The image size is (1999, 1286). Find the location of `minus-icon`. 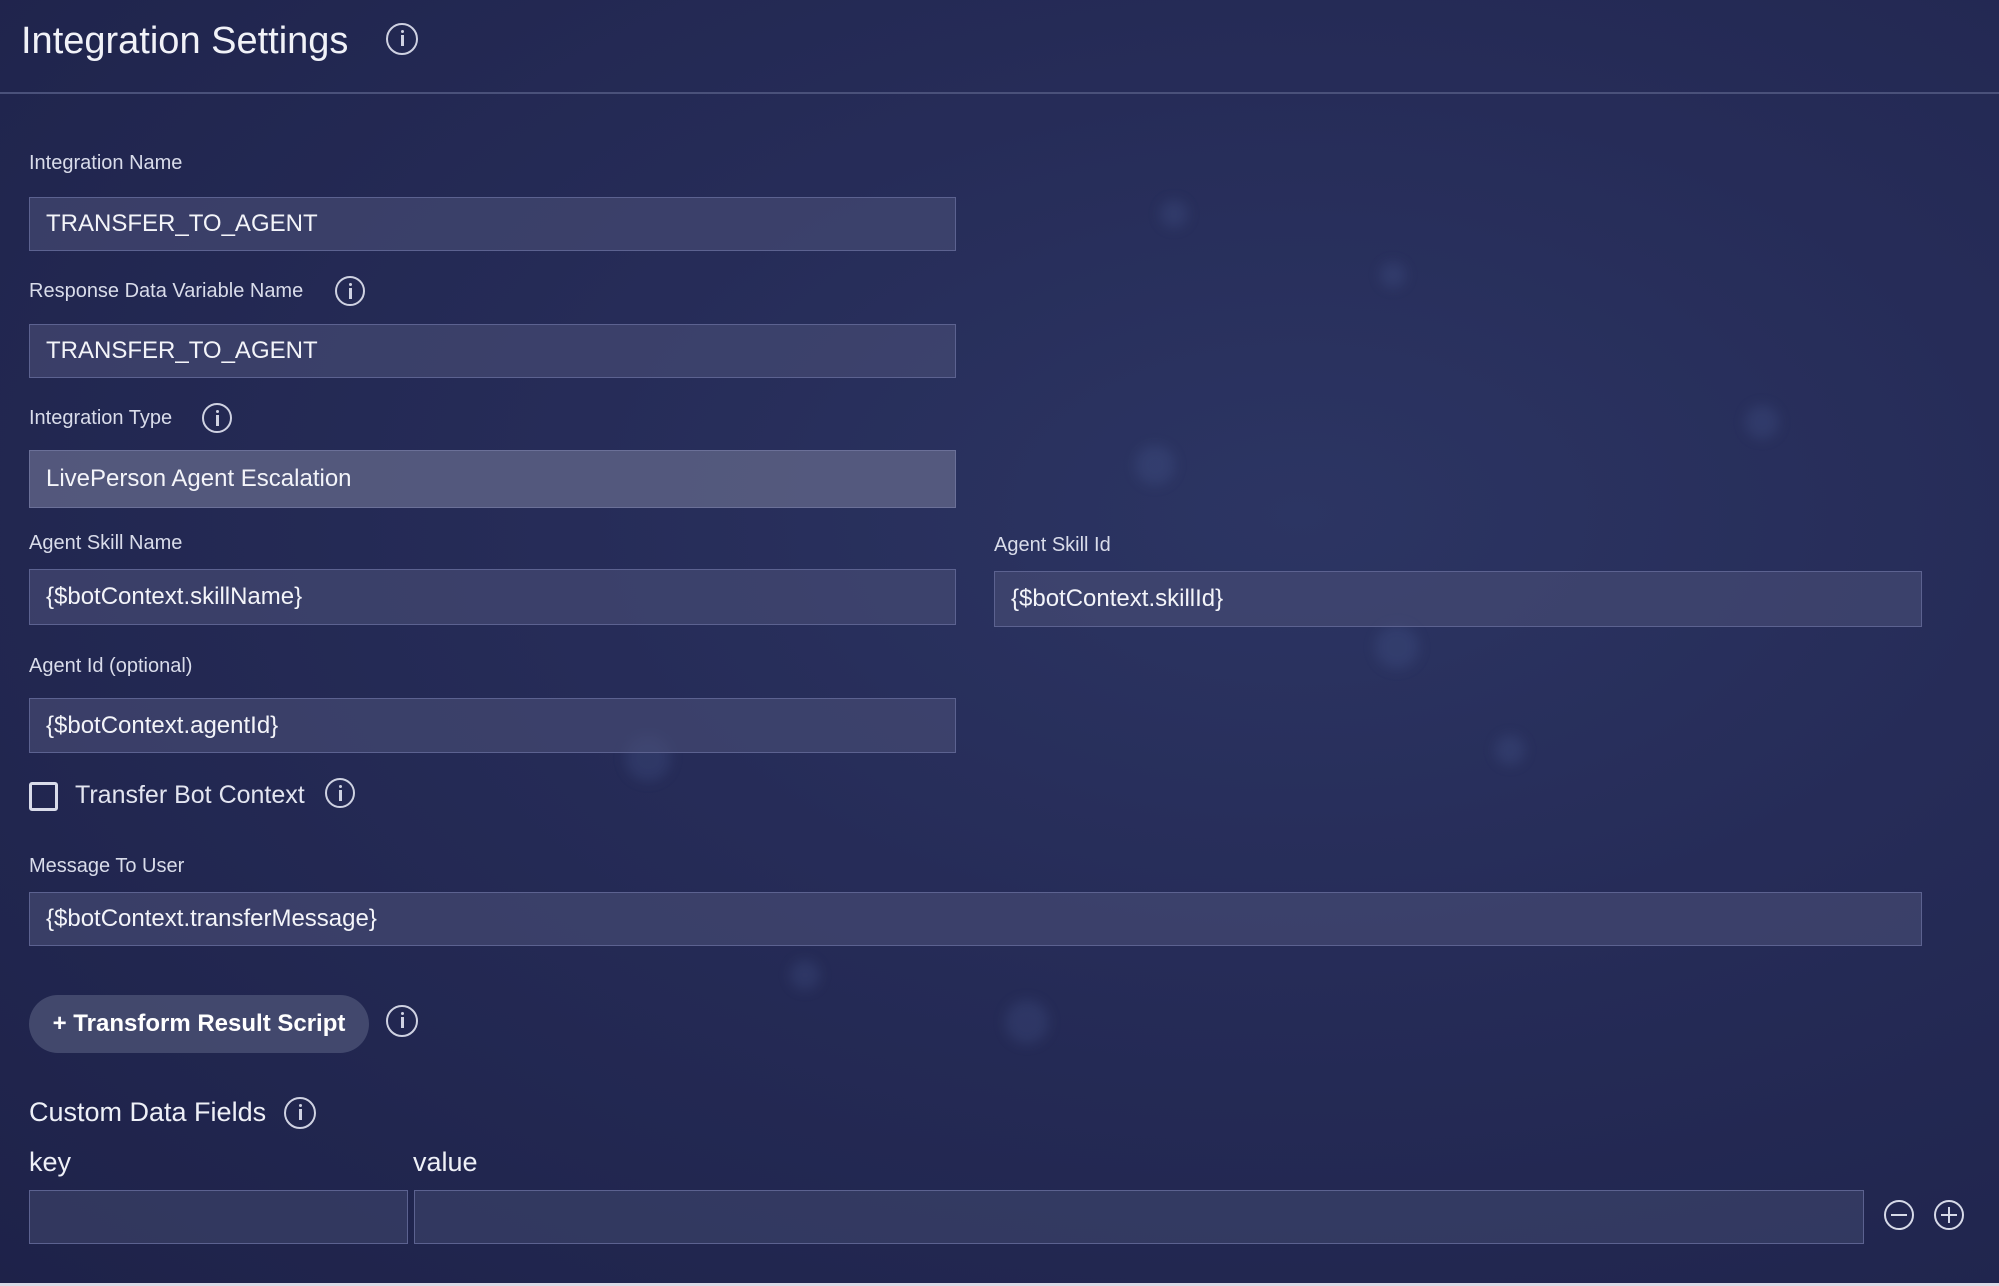

minus-icon is located at coordinates (1899, 1215).